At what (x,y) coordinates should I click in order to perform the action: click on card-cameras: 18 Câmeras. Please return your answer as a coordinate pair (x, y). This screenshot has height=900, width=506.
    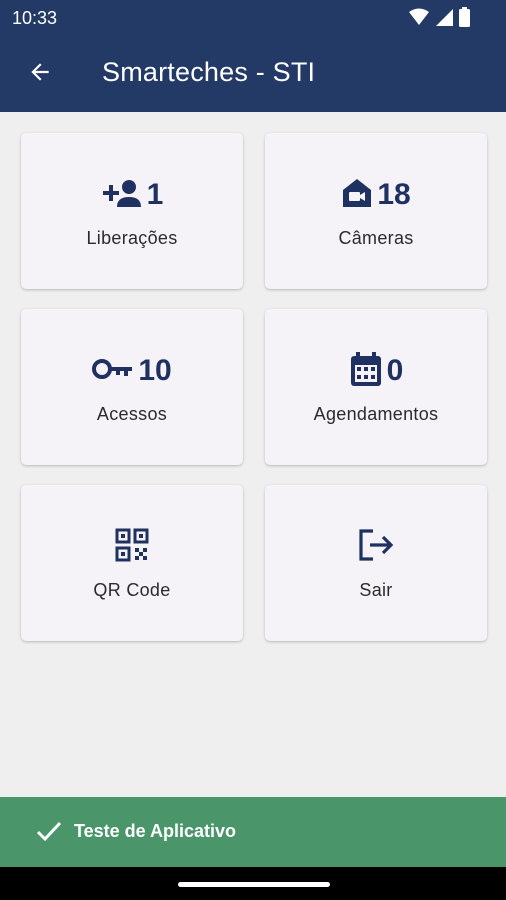
    Looking at the image, I should click on (376, 211).